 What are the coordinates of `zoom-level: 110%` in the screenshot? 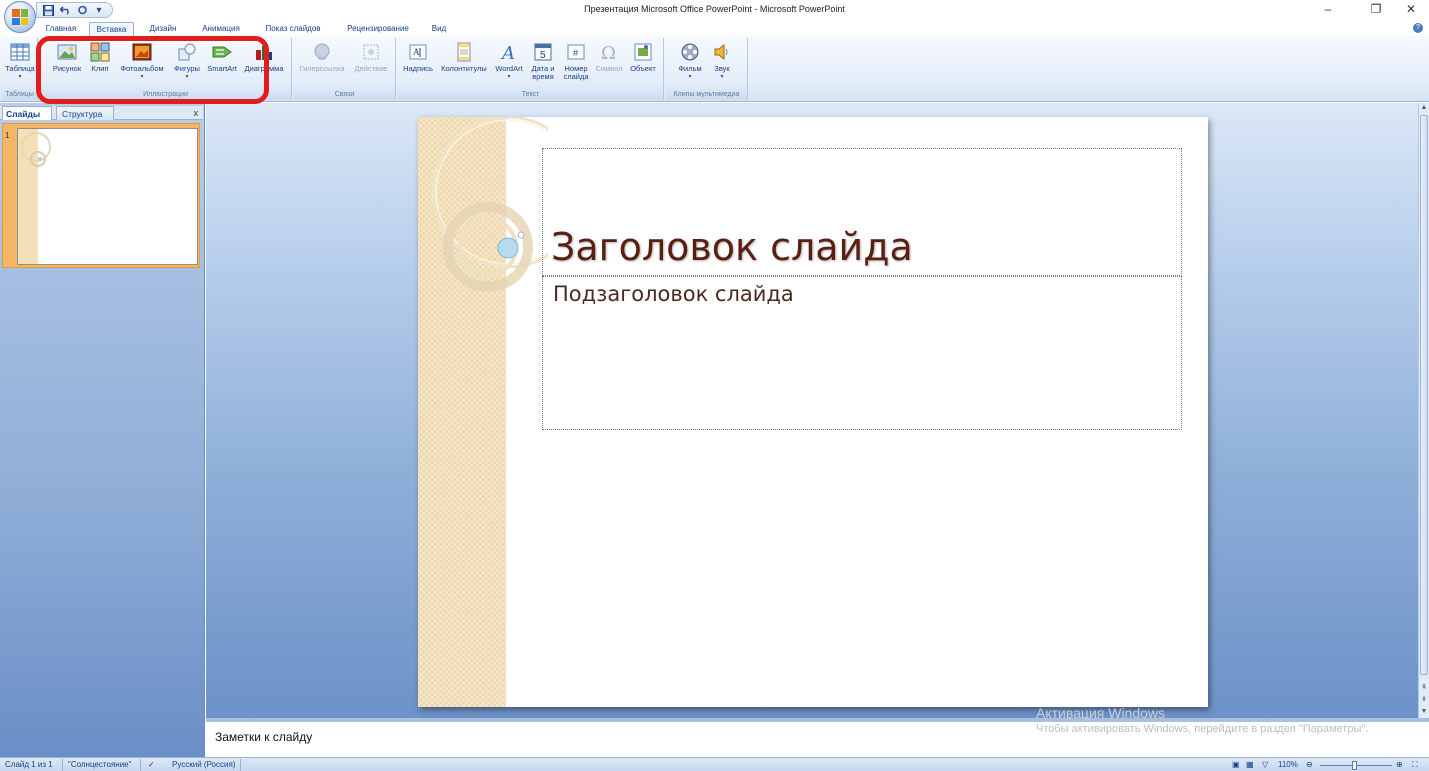 It's located at (1288, 765).